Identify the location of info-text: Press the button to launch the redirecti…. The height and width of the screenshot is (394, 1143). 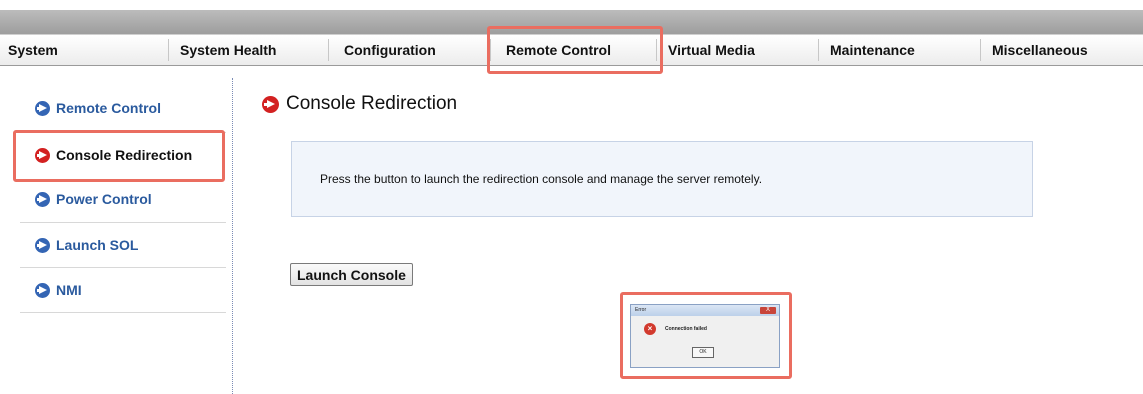
(541, 179).